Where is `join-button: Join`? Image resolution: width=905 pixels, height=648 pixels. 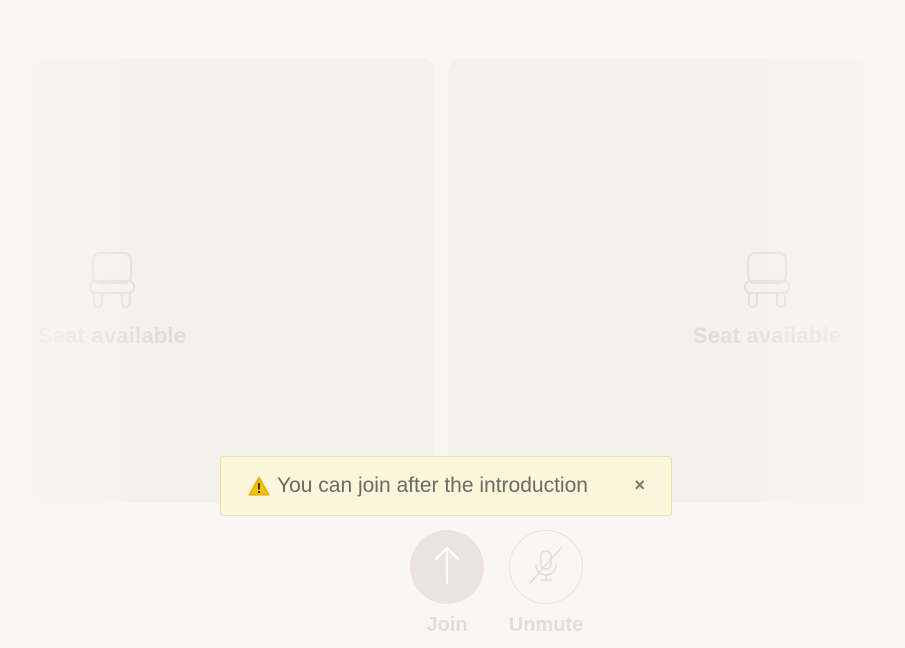
join-button: Join is located at coordinates (447, 583).